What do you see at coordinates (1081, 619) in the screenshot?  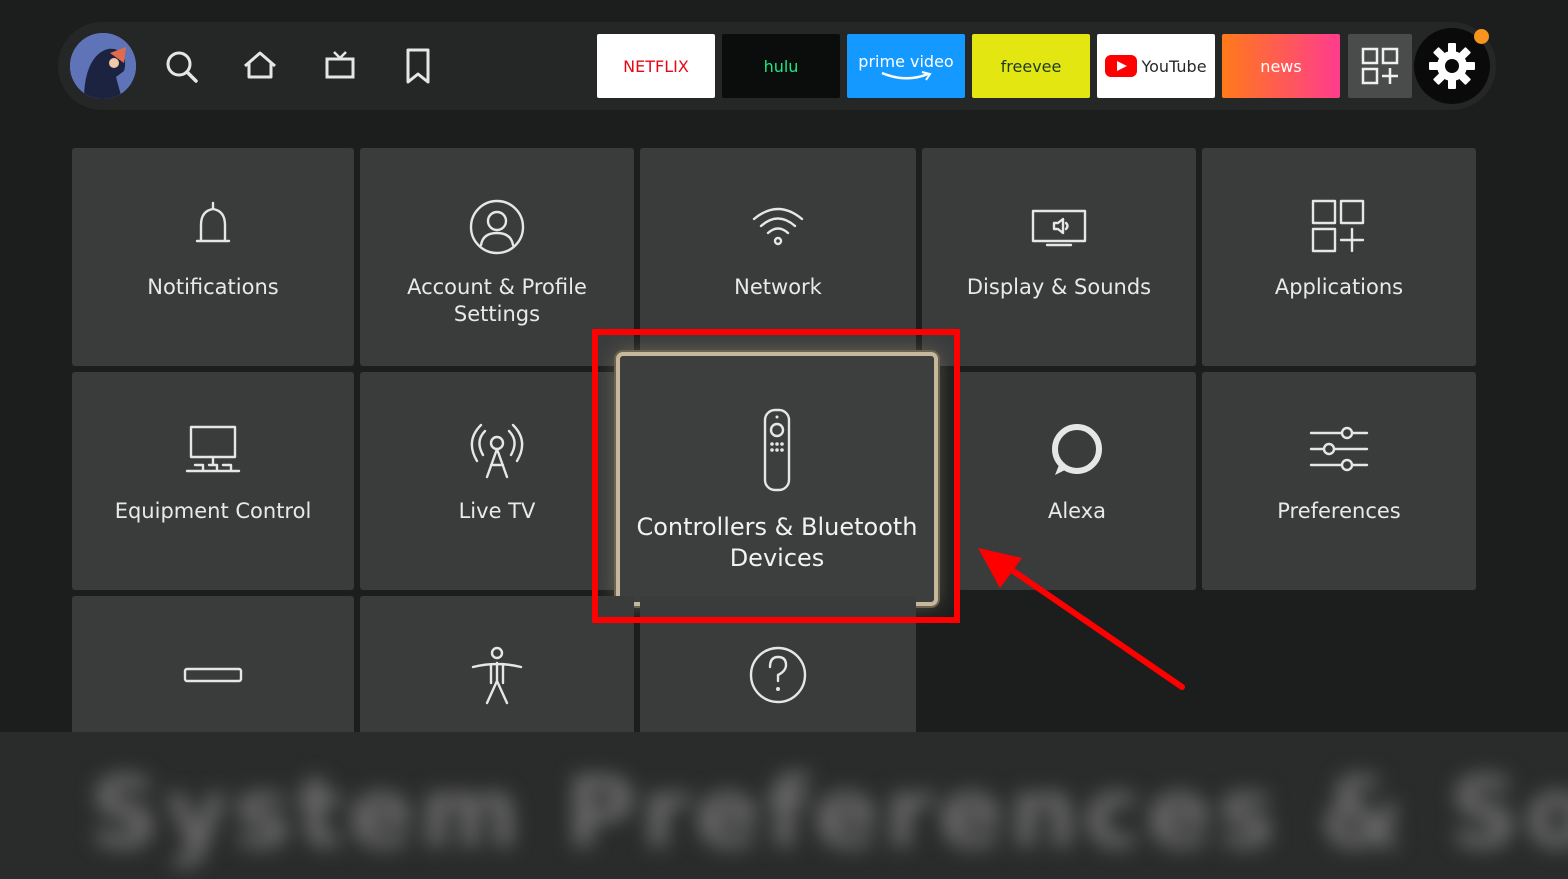 I see `annotation-arrow-icon` at bounding box center [1081, 619].